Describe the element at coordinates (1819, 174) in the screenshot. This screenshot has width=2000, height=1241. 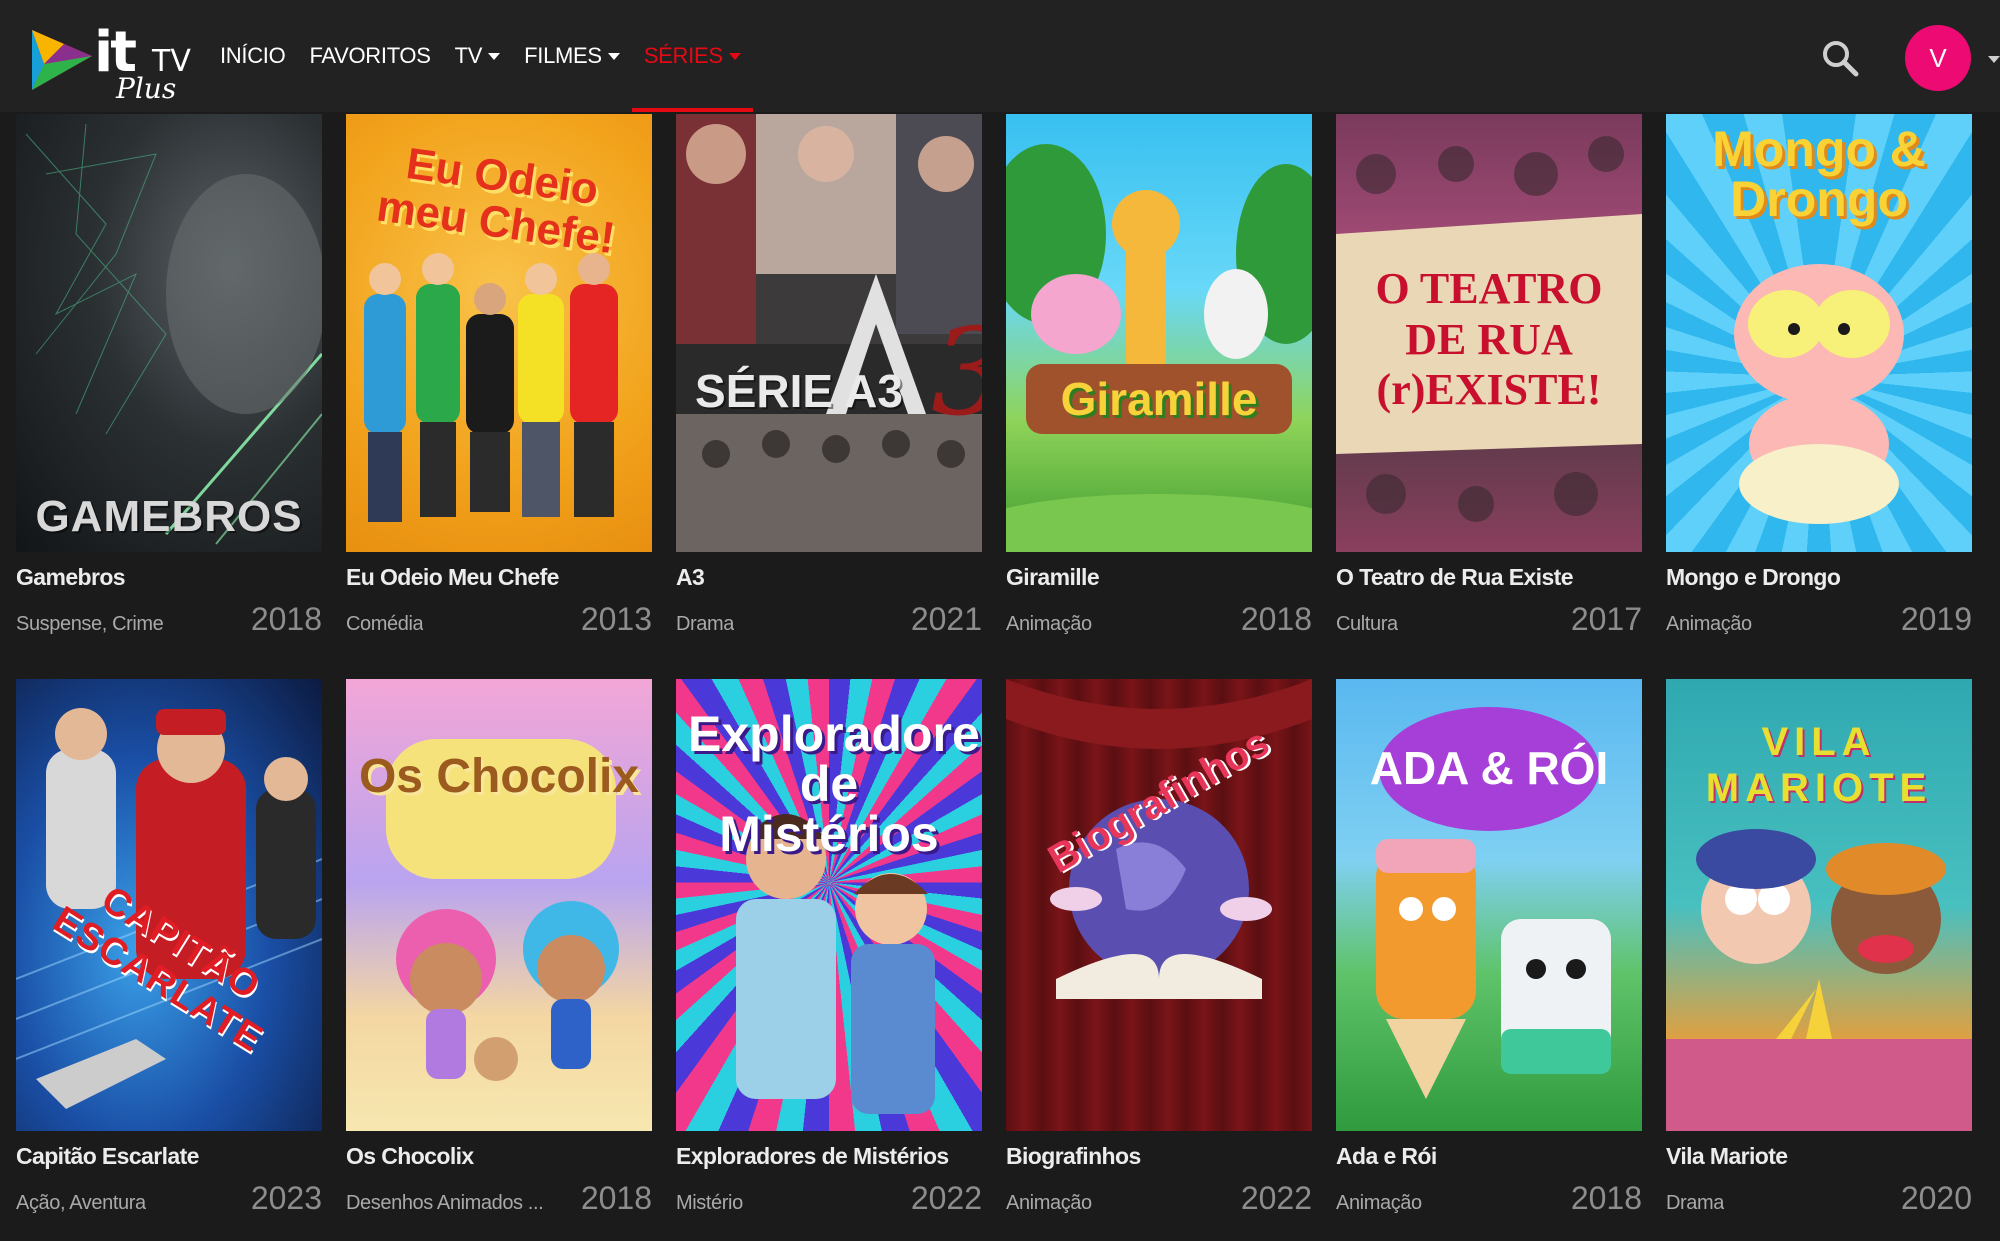
I see `poster-title-text: Mongo & Drongo` at that location.